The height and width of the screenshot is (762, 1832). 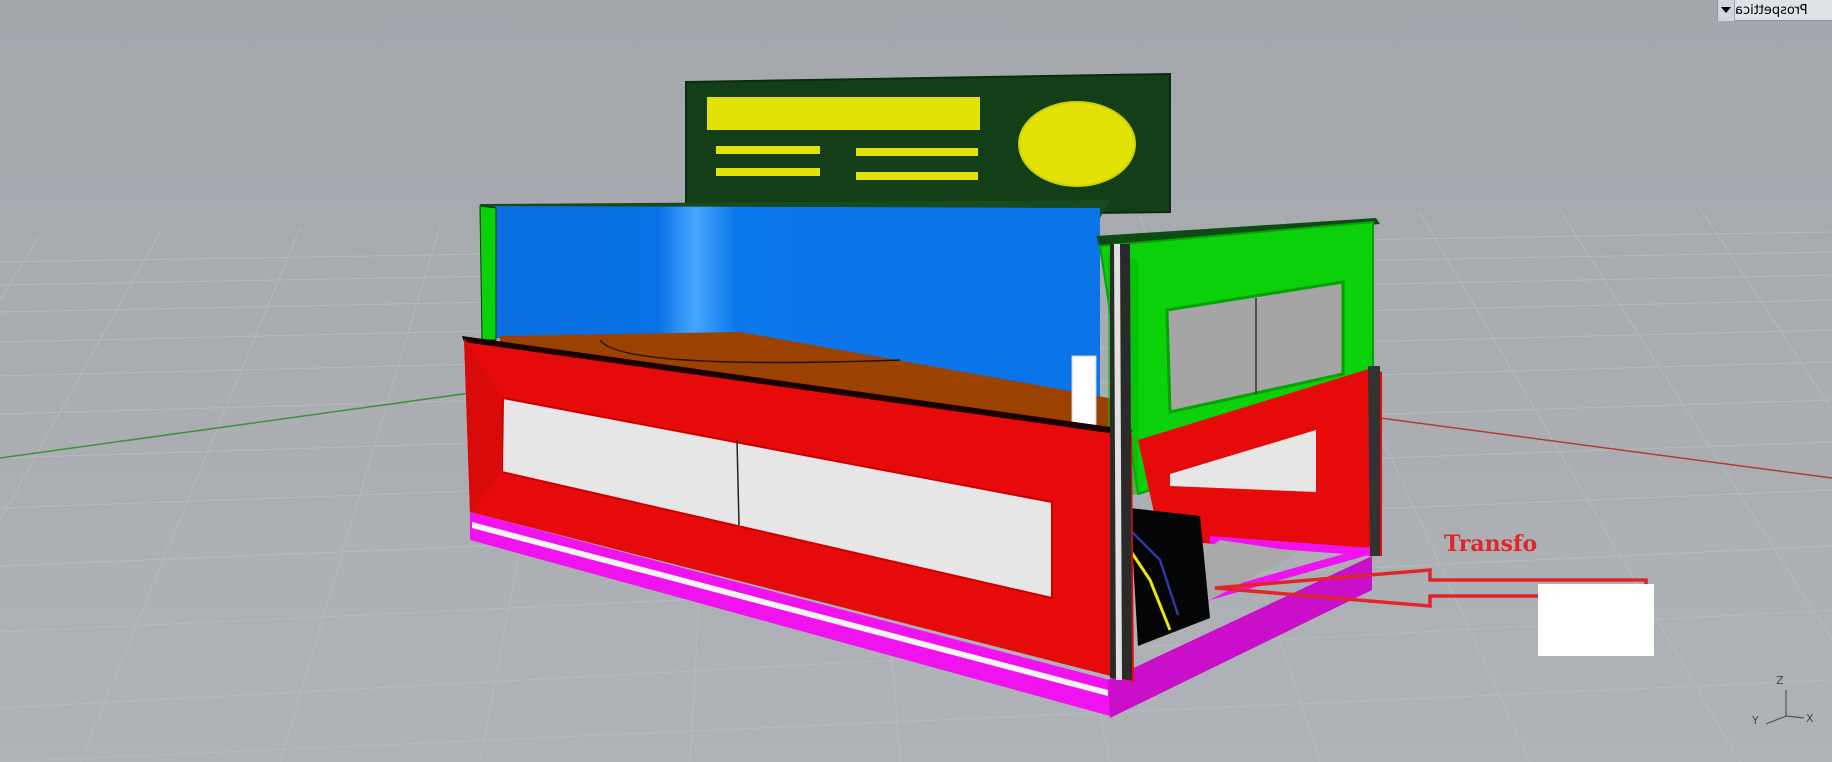 I want to click on viewport-title: Prospettica, so click(x=1771, y=10).